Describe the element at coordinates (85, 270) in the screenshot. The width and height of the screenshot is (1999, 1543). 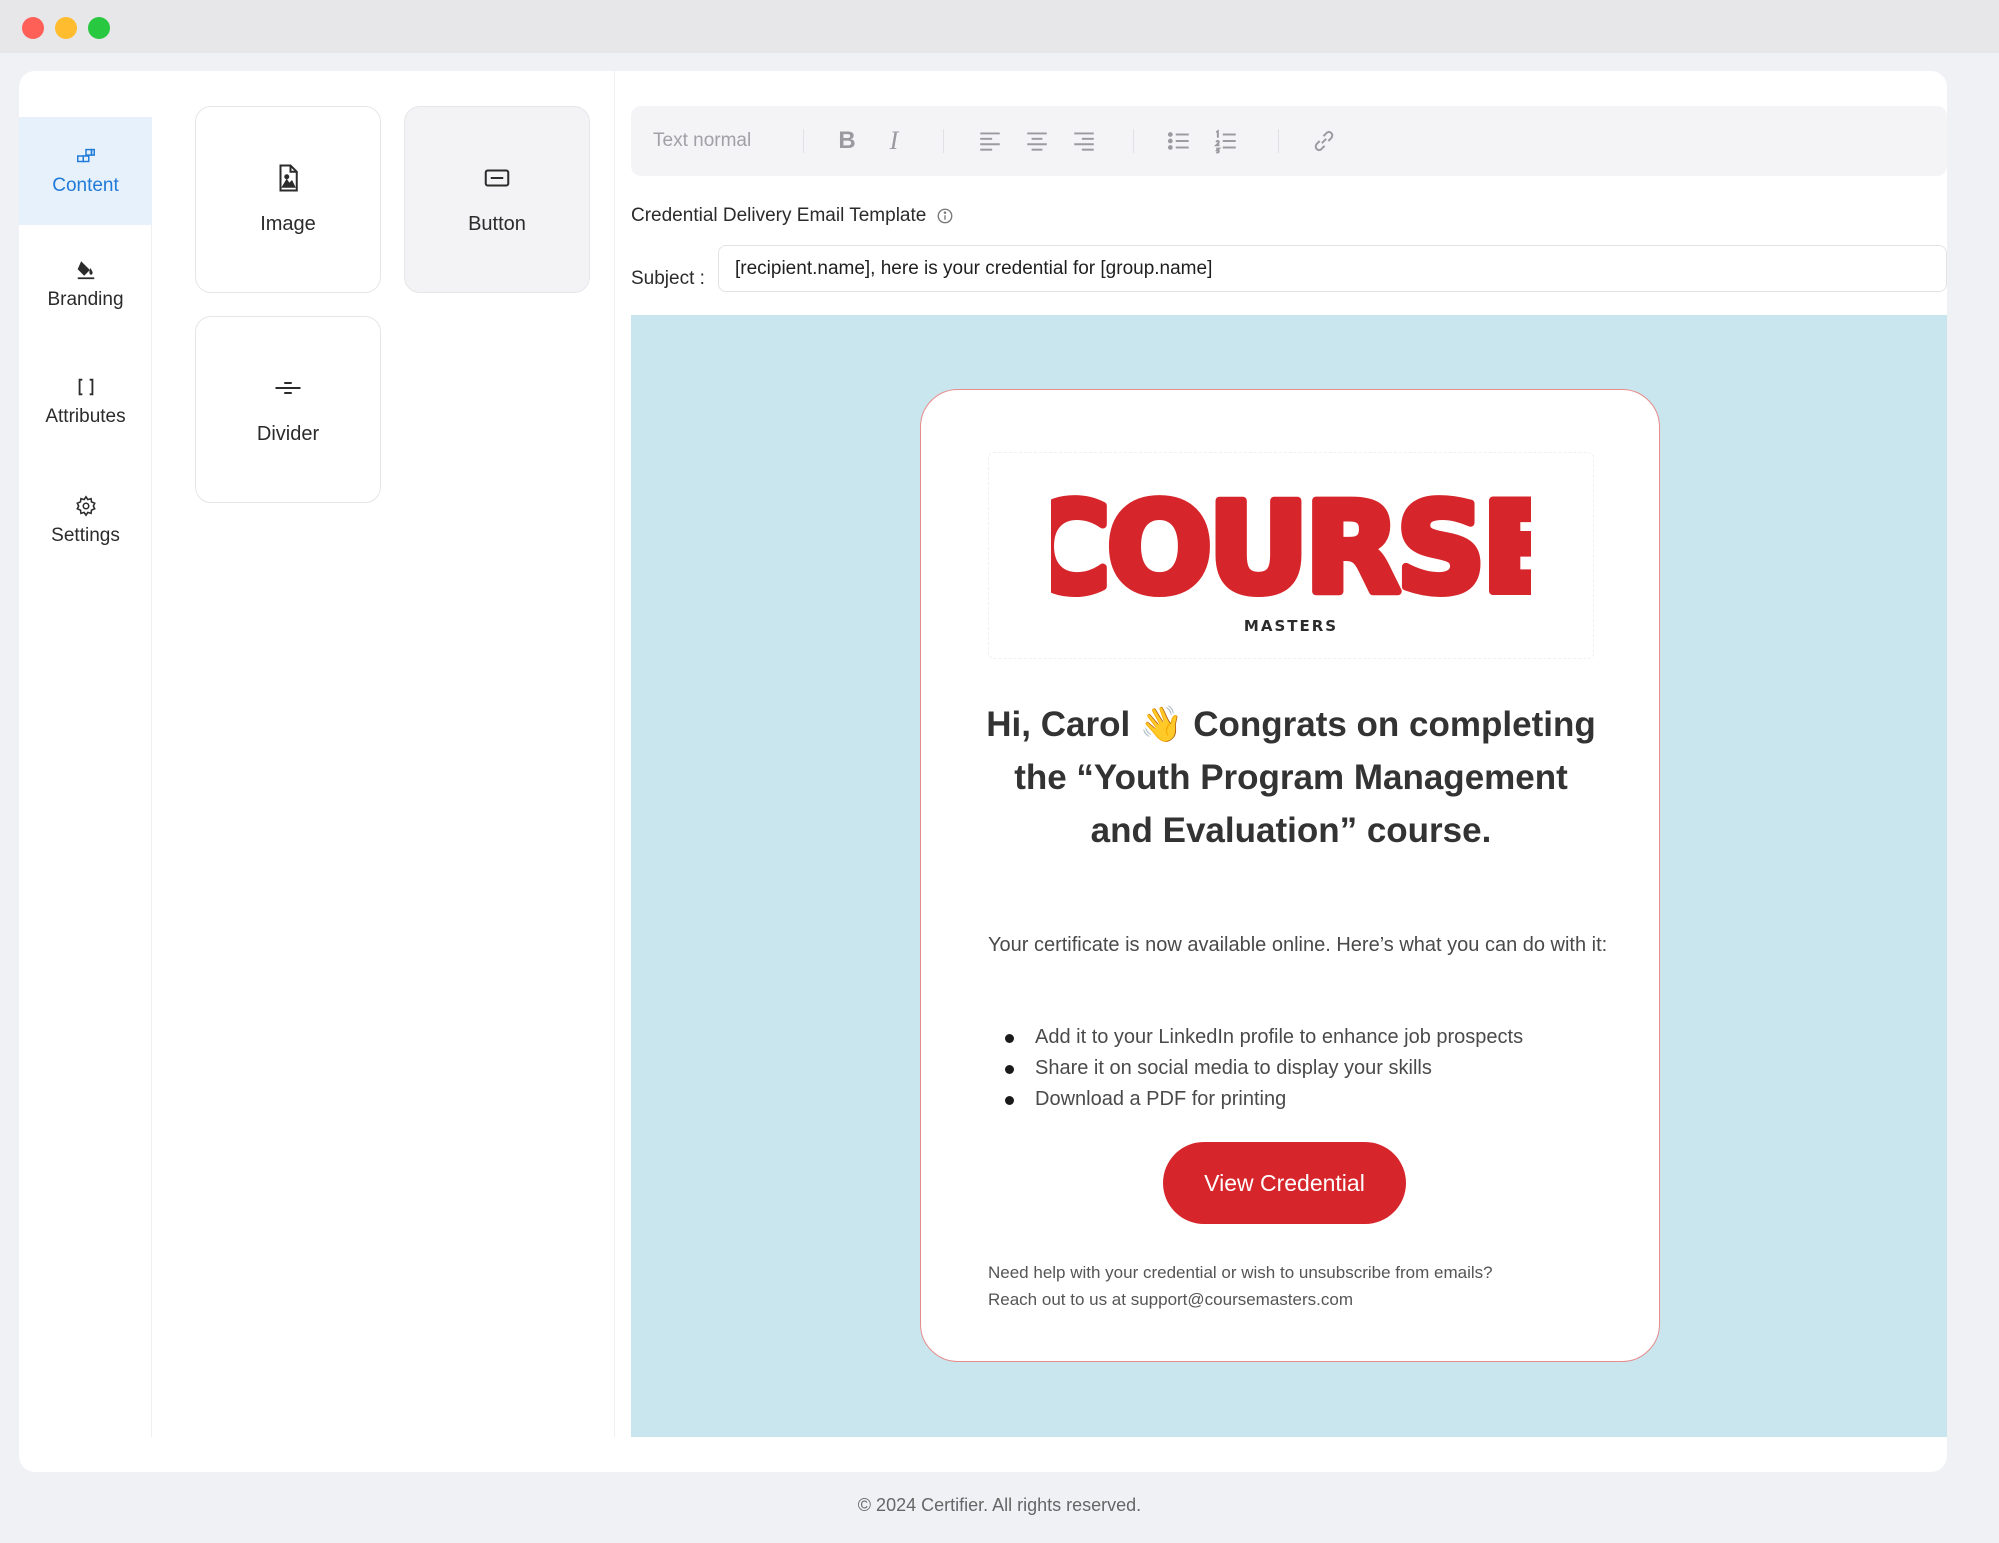
I see `paint-bucket-icon` at that location.